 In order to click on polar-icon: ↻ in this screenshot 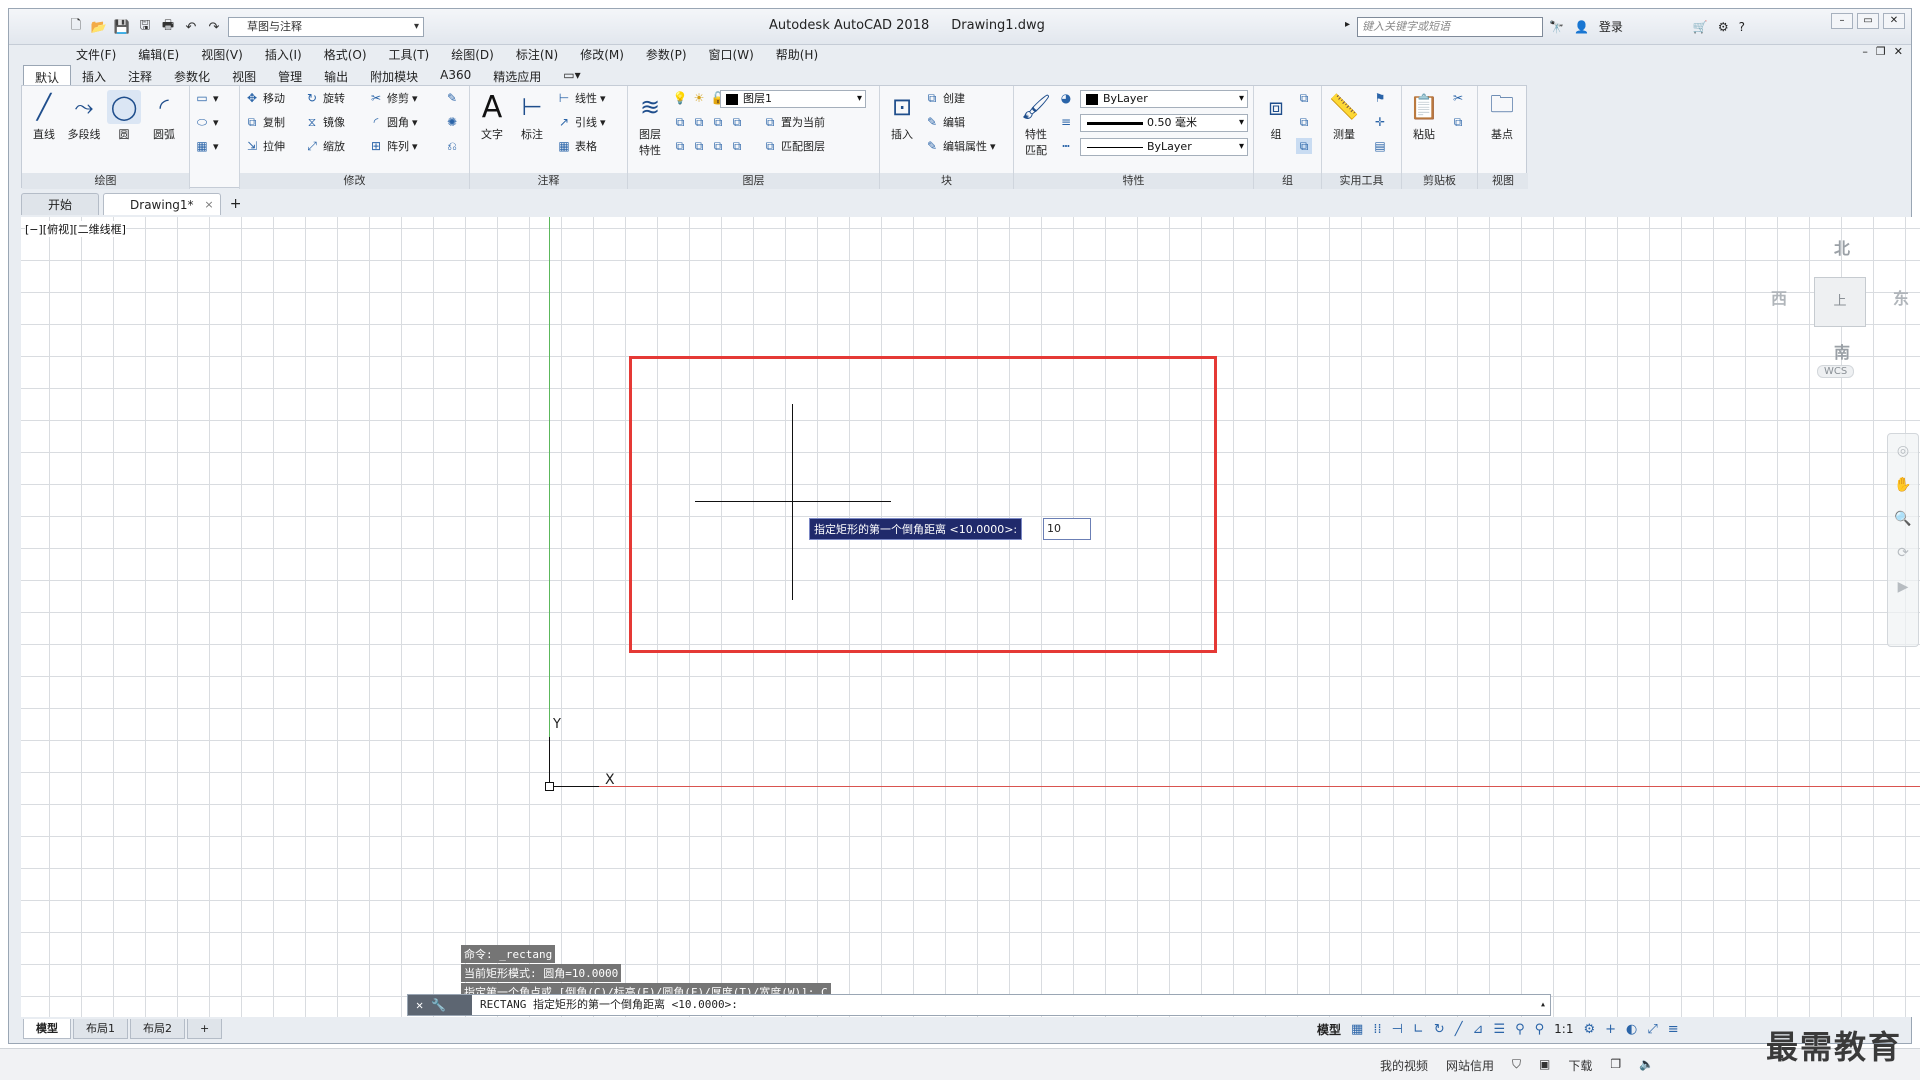, I will do `click(1439, 1029)`.